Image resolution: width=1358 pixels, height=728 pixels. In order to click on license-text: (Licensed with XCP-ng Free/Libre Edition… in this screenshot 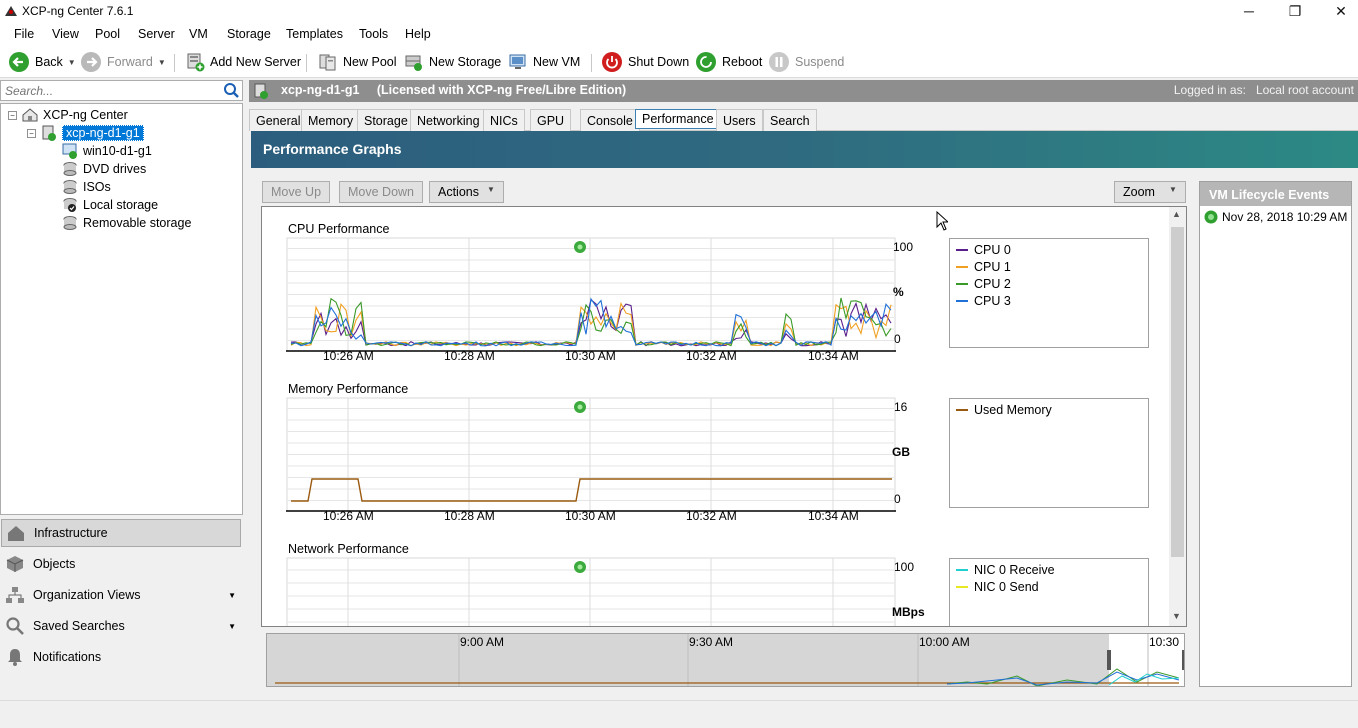, I will do `click(501, 90)`.